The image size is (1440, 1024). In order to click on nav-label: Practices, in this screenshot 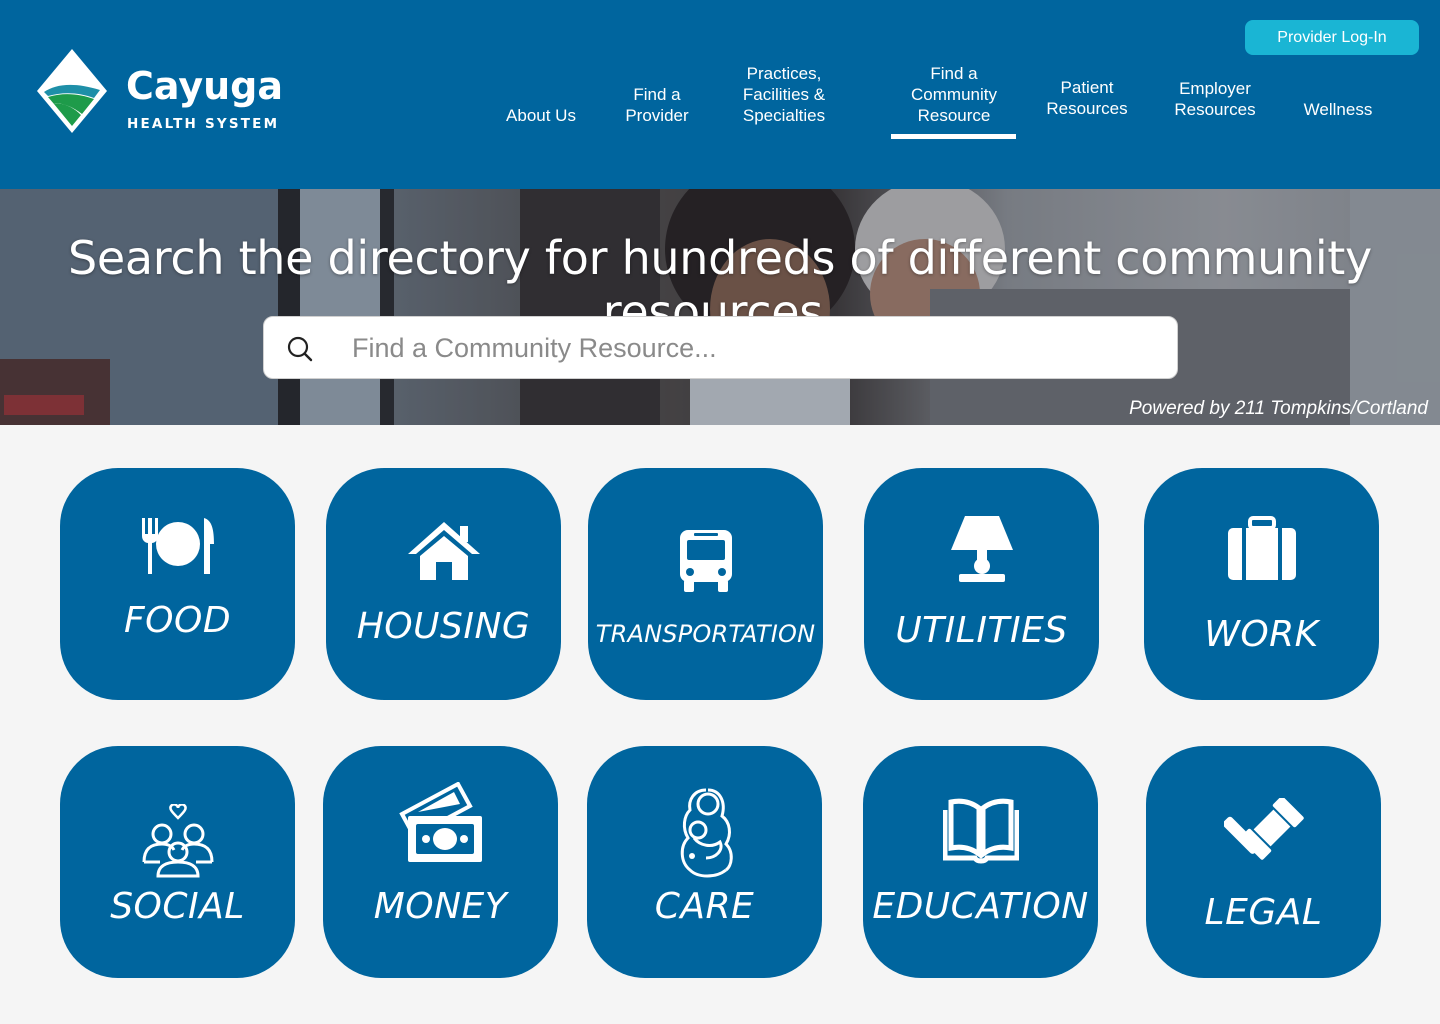, I will do `click(784, 73)`.